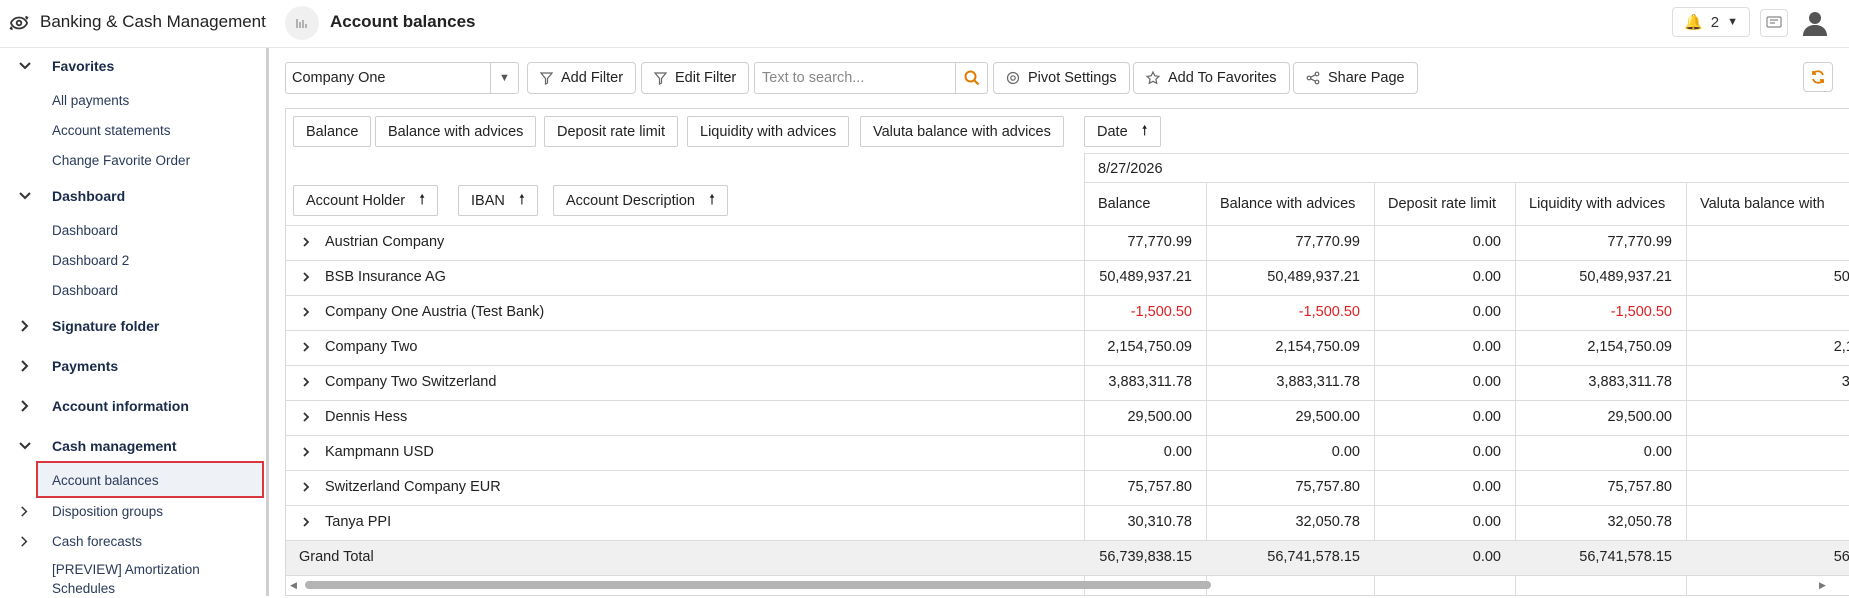  Describe the element at coordinates (695, 78) in the screenshot. I see `edit-filter-button: Edit Filter` at that location.